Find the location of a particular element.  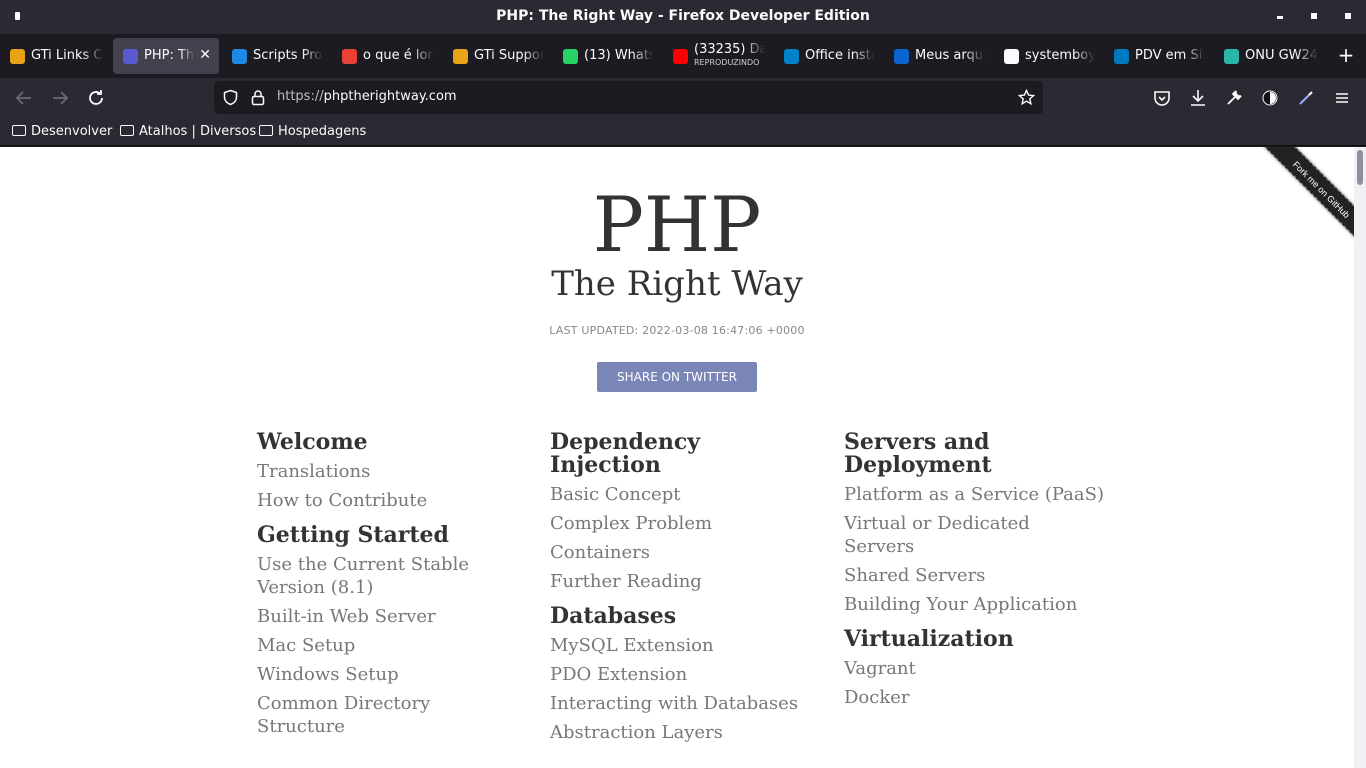

tab-sublabel: REPRODUZINDO is located at coordinates (727, 62).